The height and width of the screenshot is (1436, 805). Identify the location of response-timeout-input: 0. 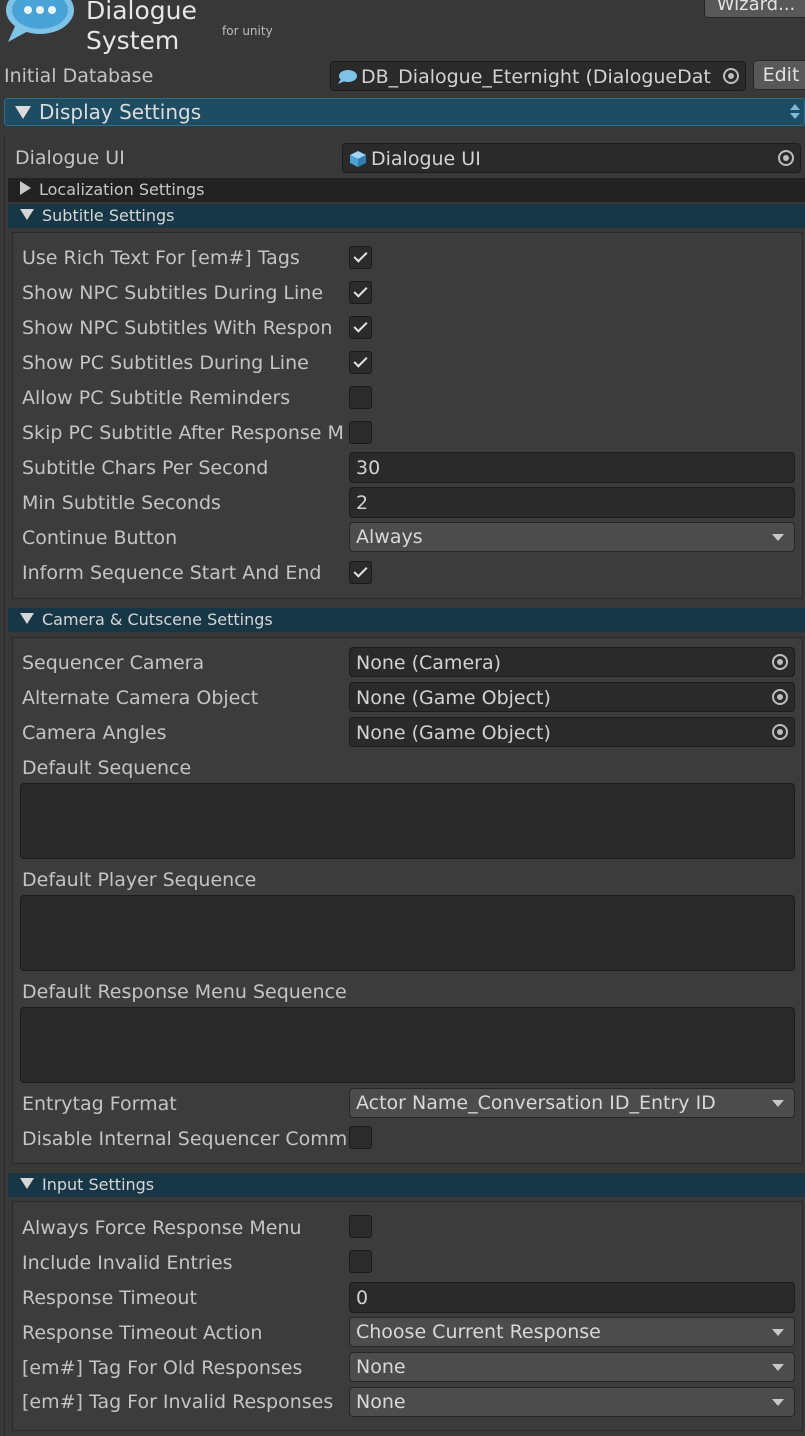
(572, 1297).